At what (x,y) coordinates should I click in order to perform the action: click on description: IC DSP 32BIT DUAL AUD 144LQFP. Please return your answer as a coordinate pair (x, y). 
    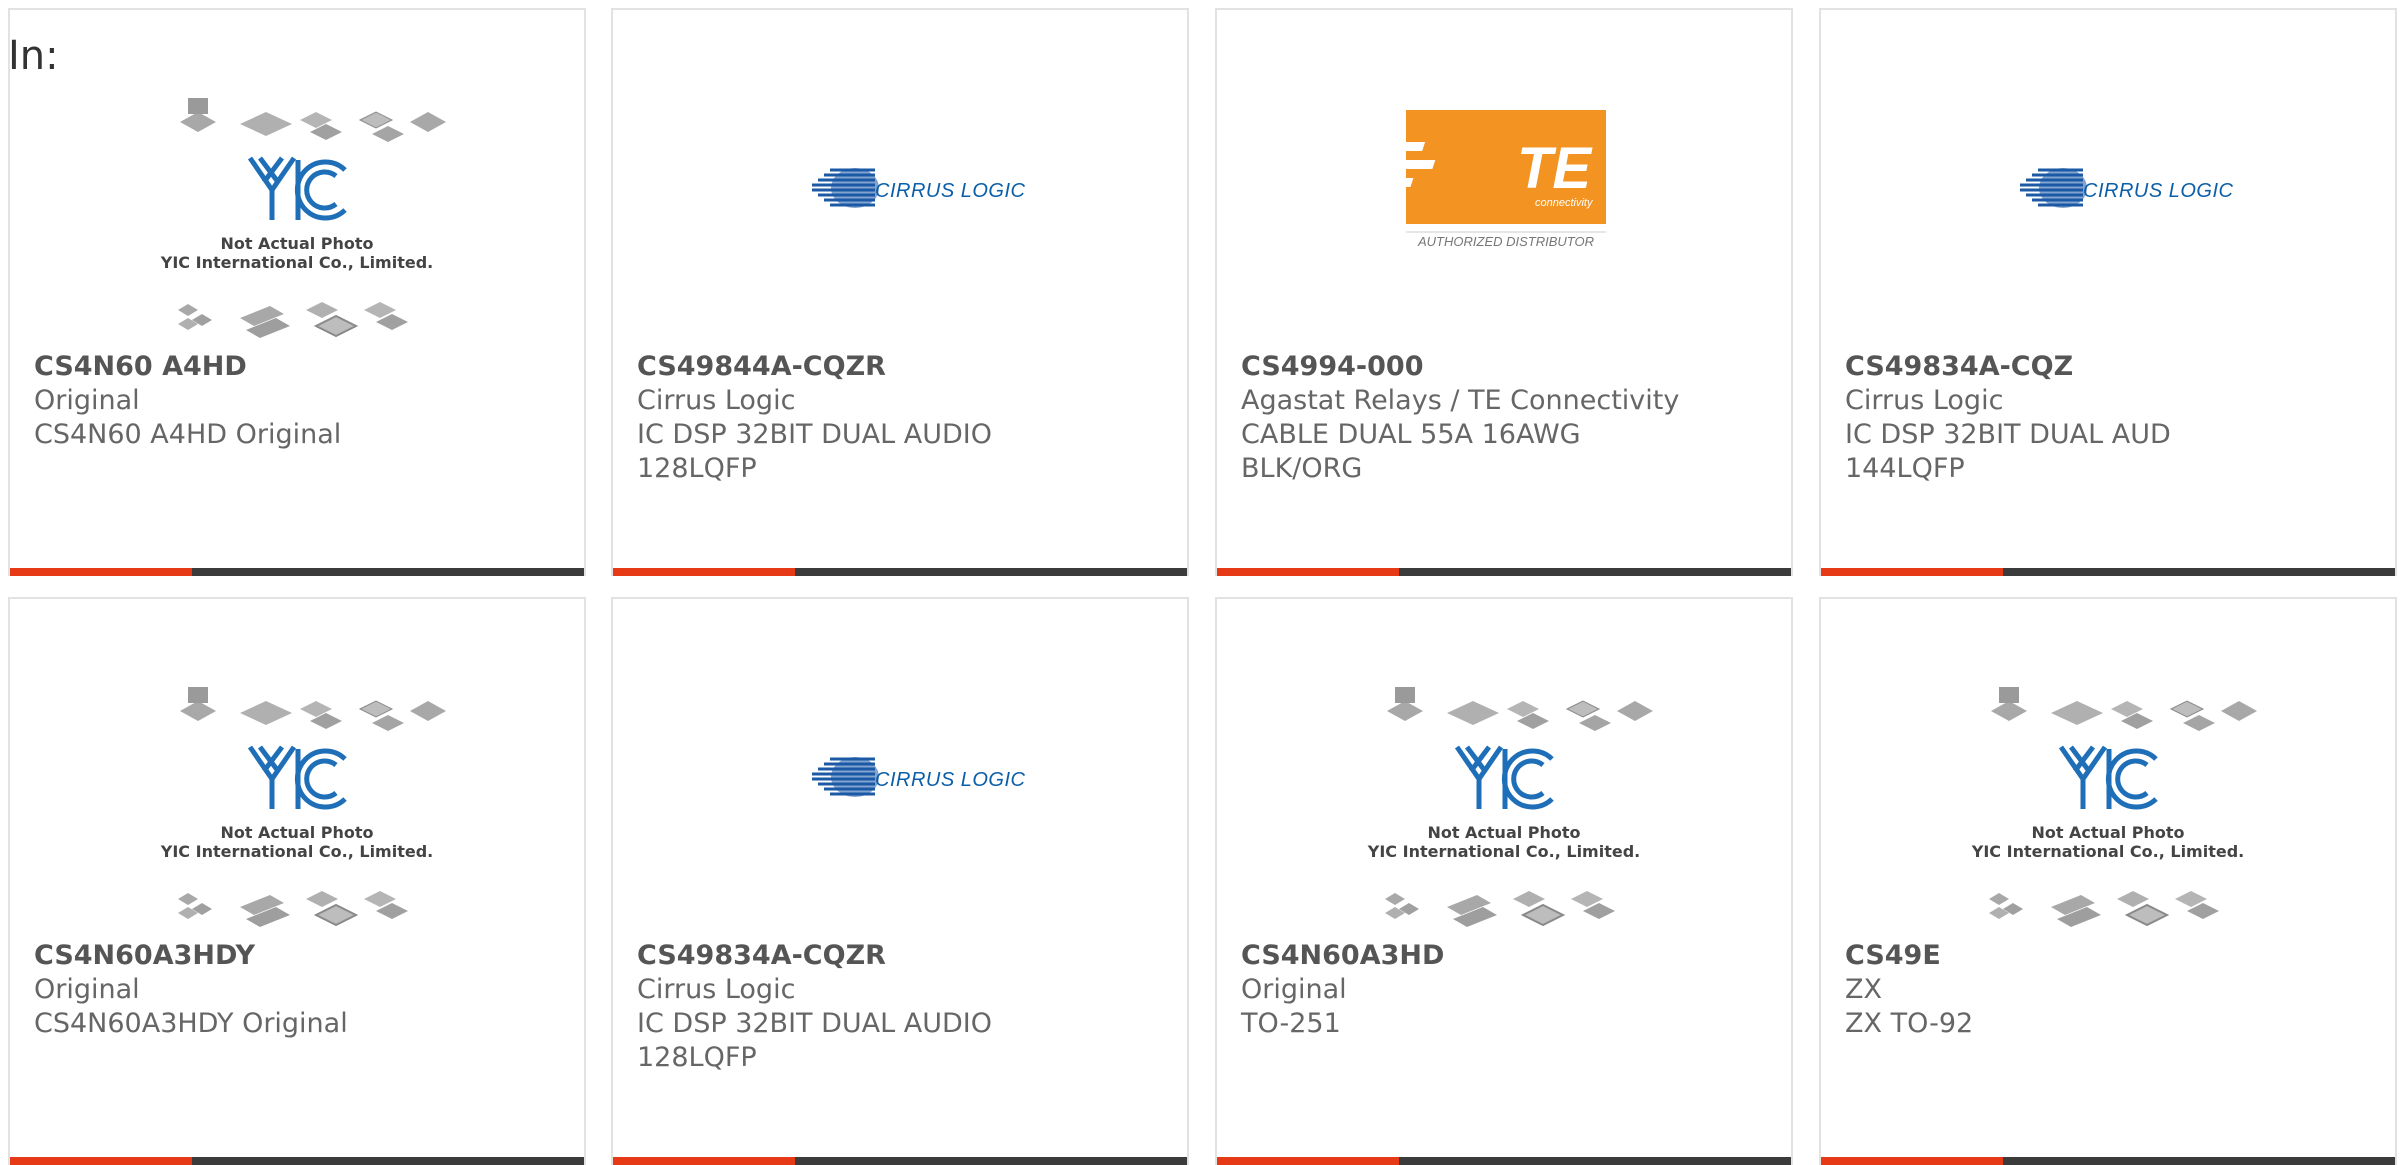
    Looking at the image, I should click on (2008, 451).